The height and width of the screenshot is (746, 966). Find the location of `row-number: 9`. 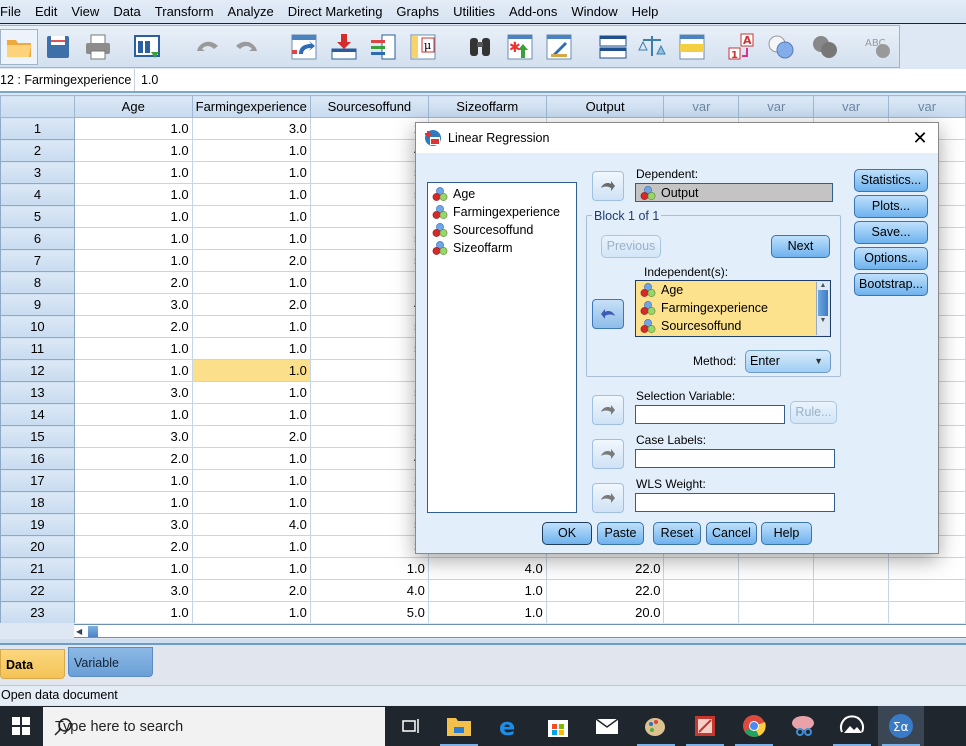

row-number: 9 is located at coordinates (37, 304).